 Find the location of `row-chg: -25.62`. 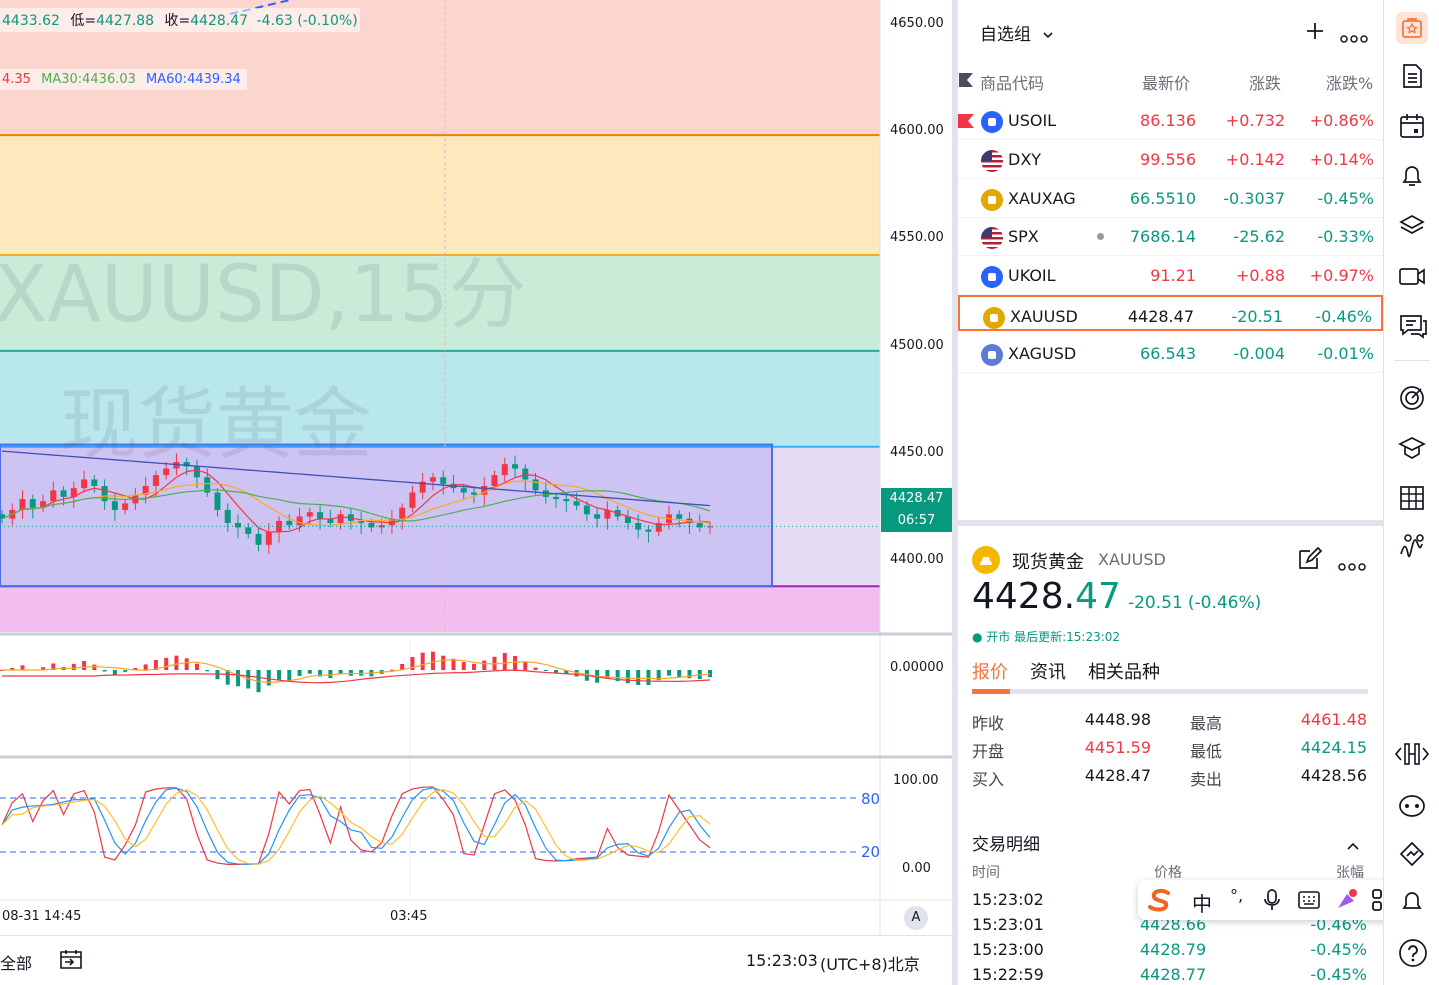

row-chg: -25.62 is located at coordinates (1259, 237).